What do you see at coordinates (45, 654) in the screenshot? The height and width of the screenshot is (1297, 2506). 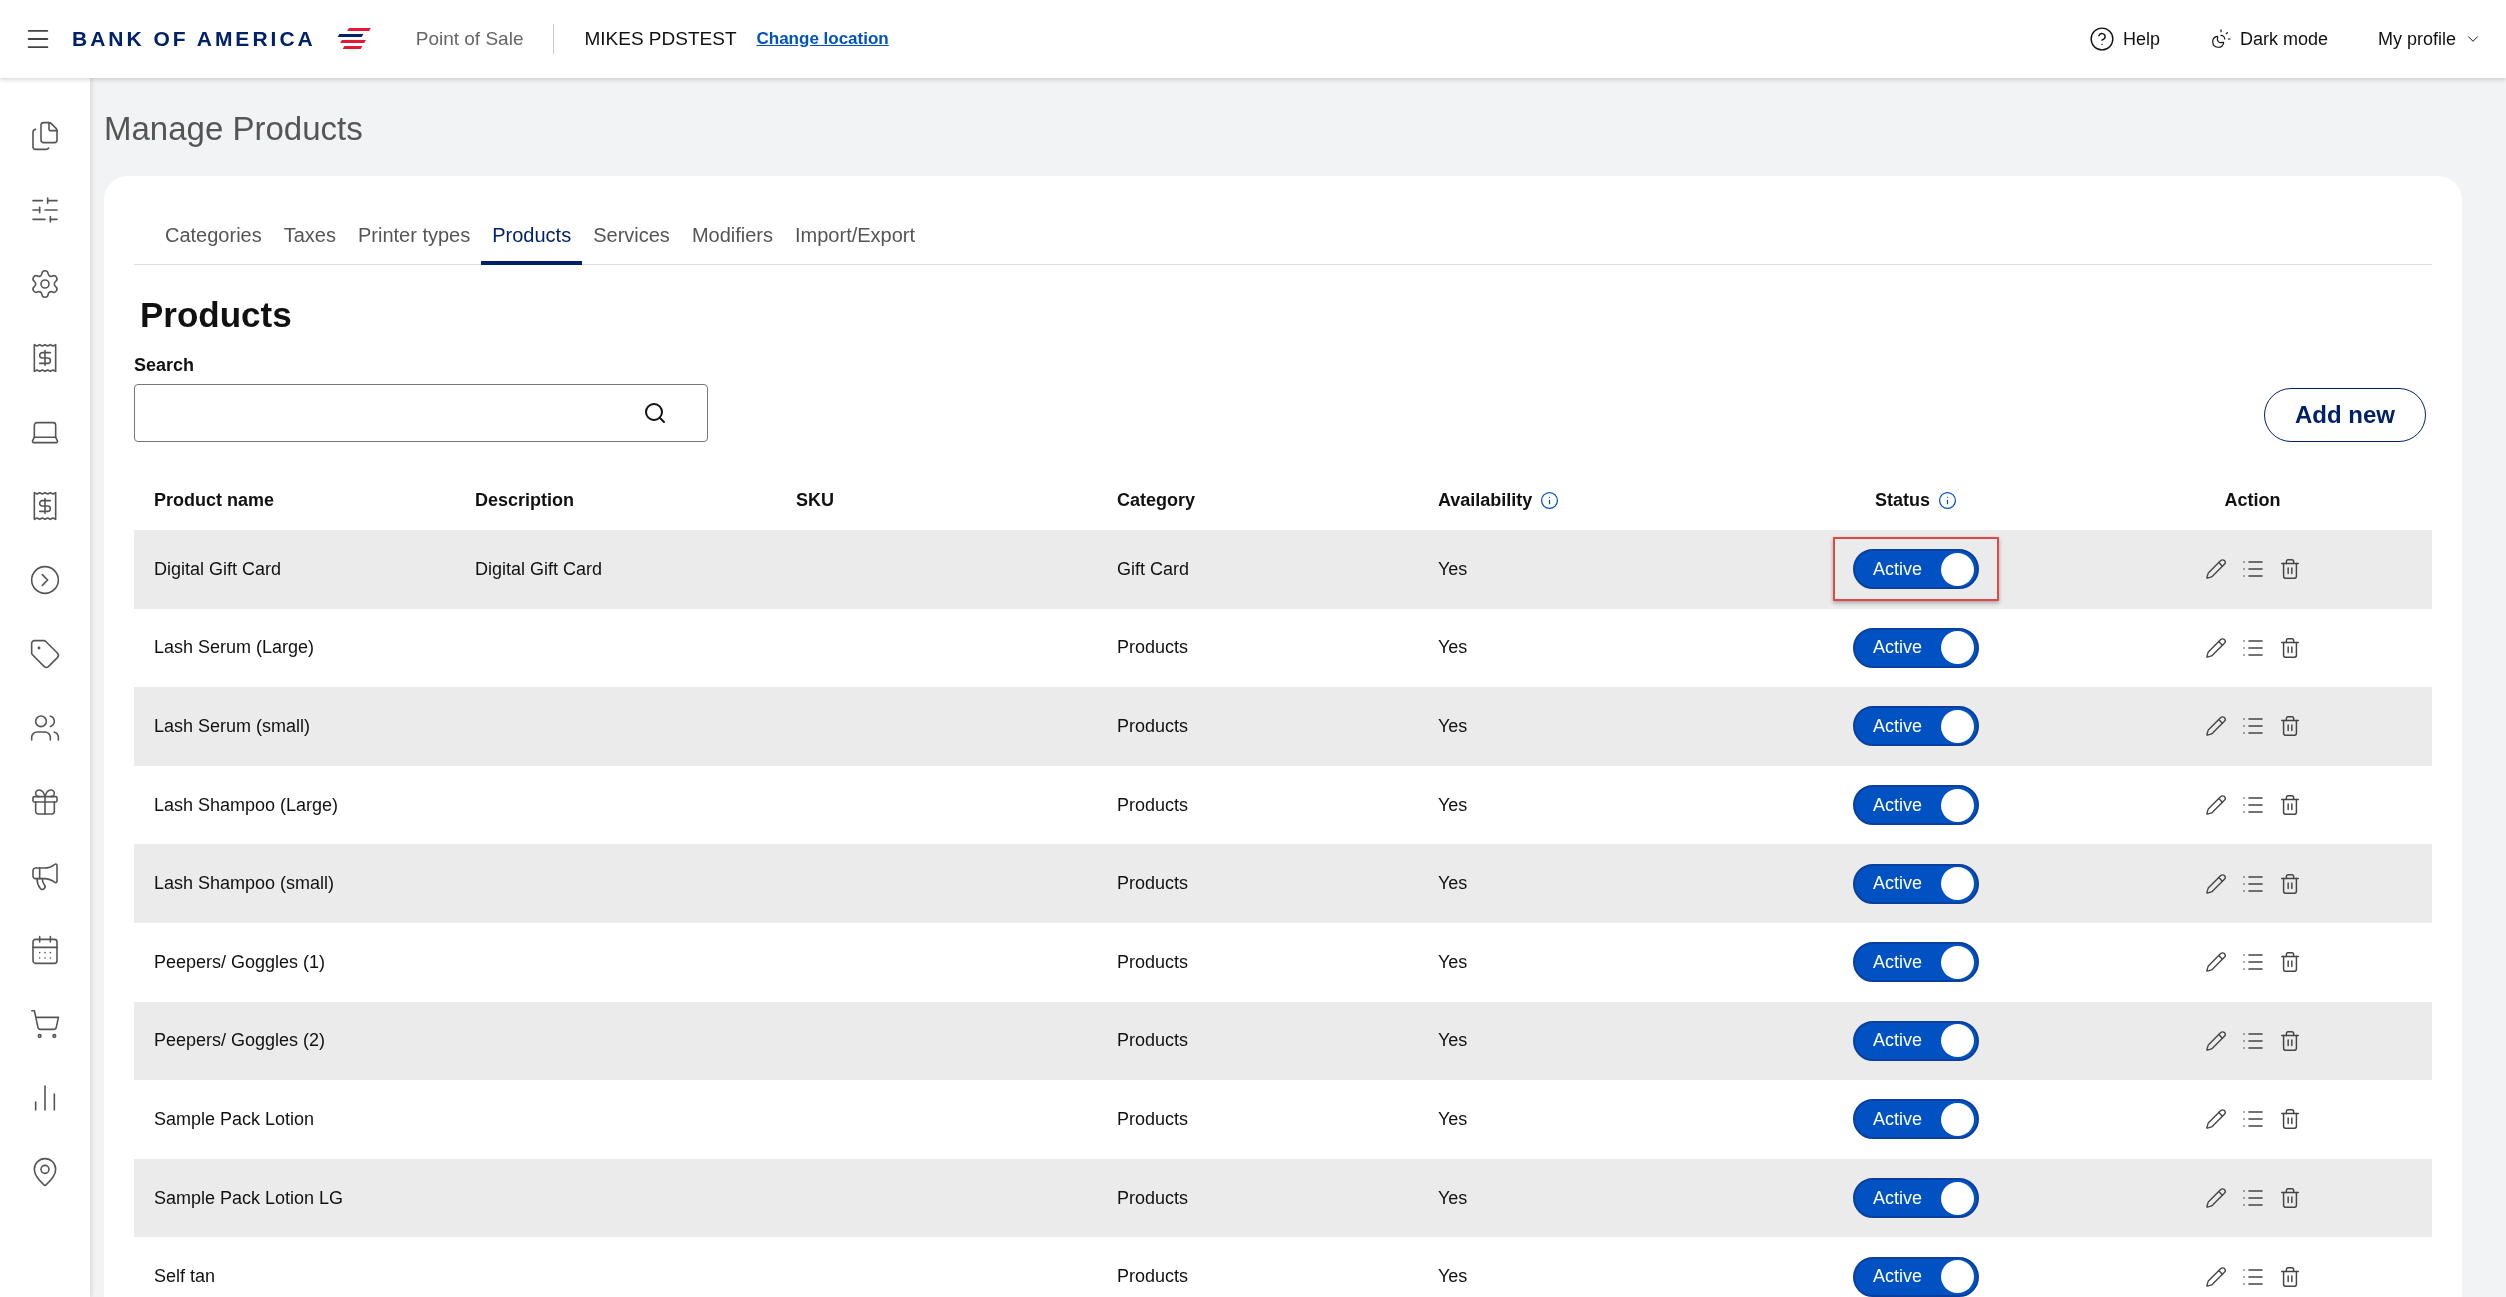 I see `tag-icon` at bounding box center [45, 654].